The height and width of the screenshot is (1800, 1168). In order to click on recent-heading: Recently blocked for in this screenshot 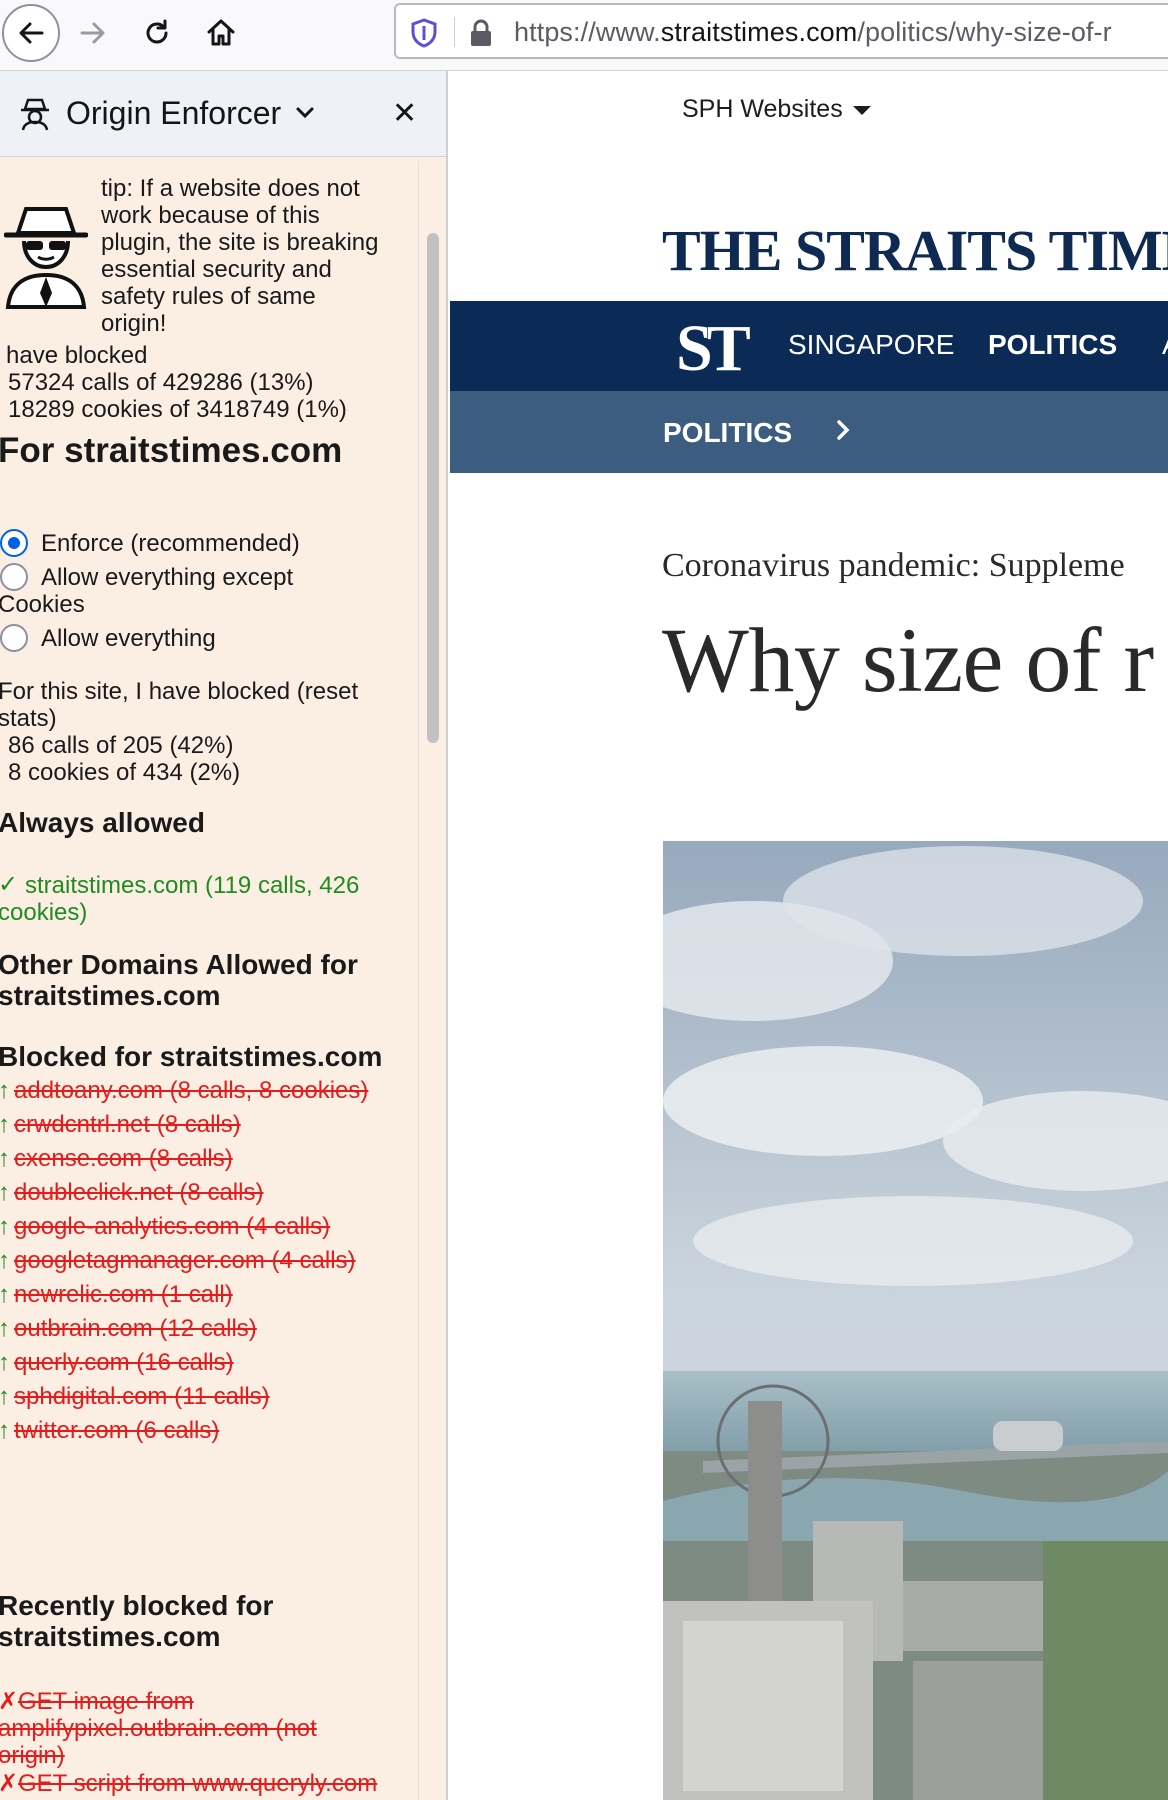, I will do `click(137, 1605)`.